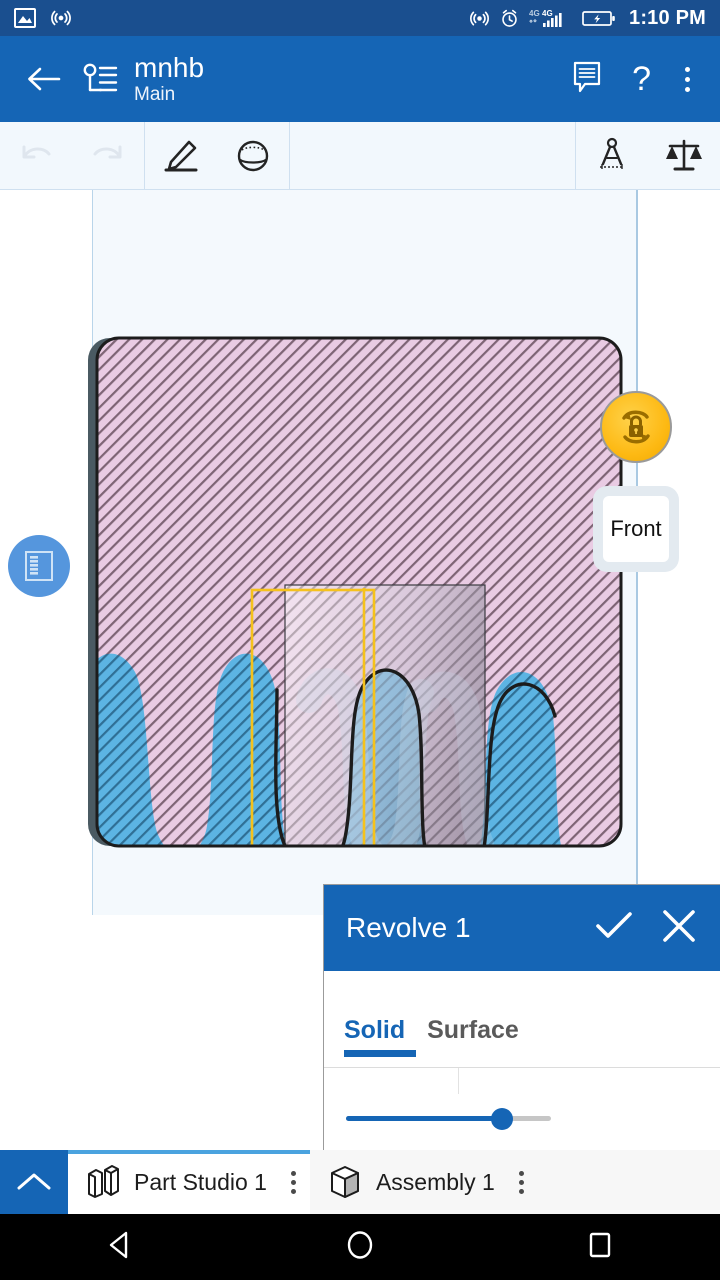 This screenshot has height=1280, width=720. I want to click on revolve-parameter-row, so click(522, 1109).